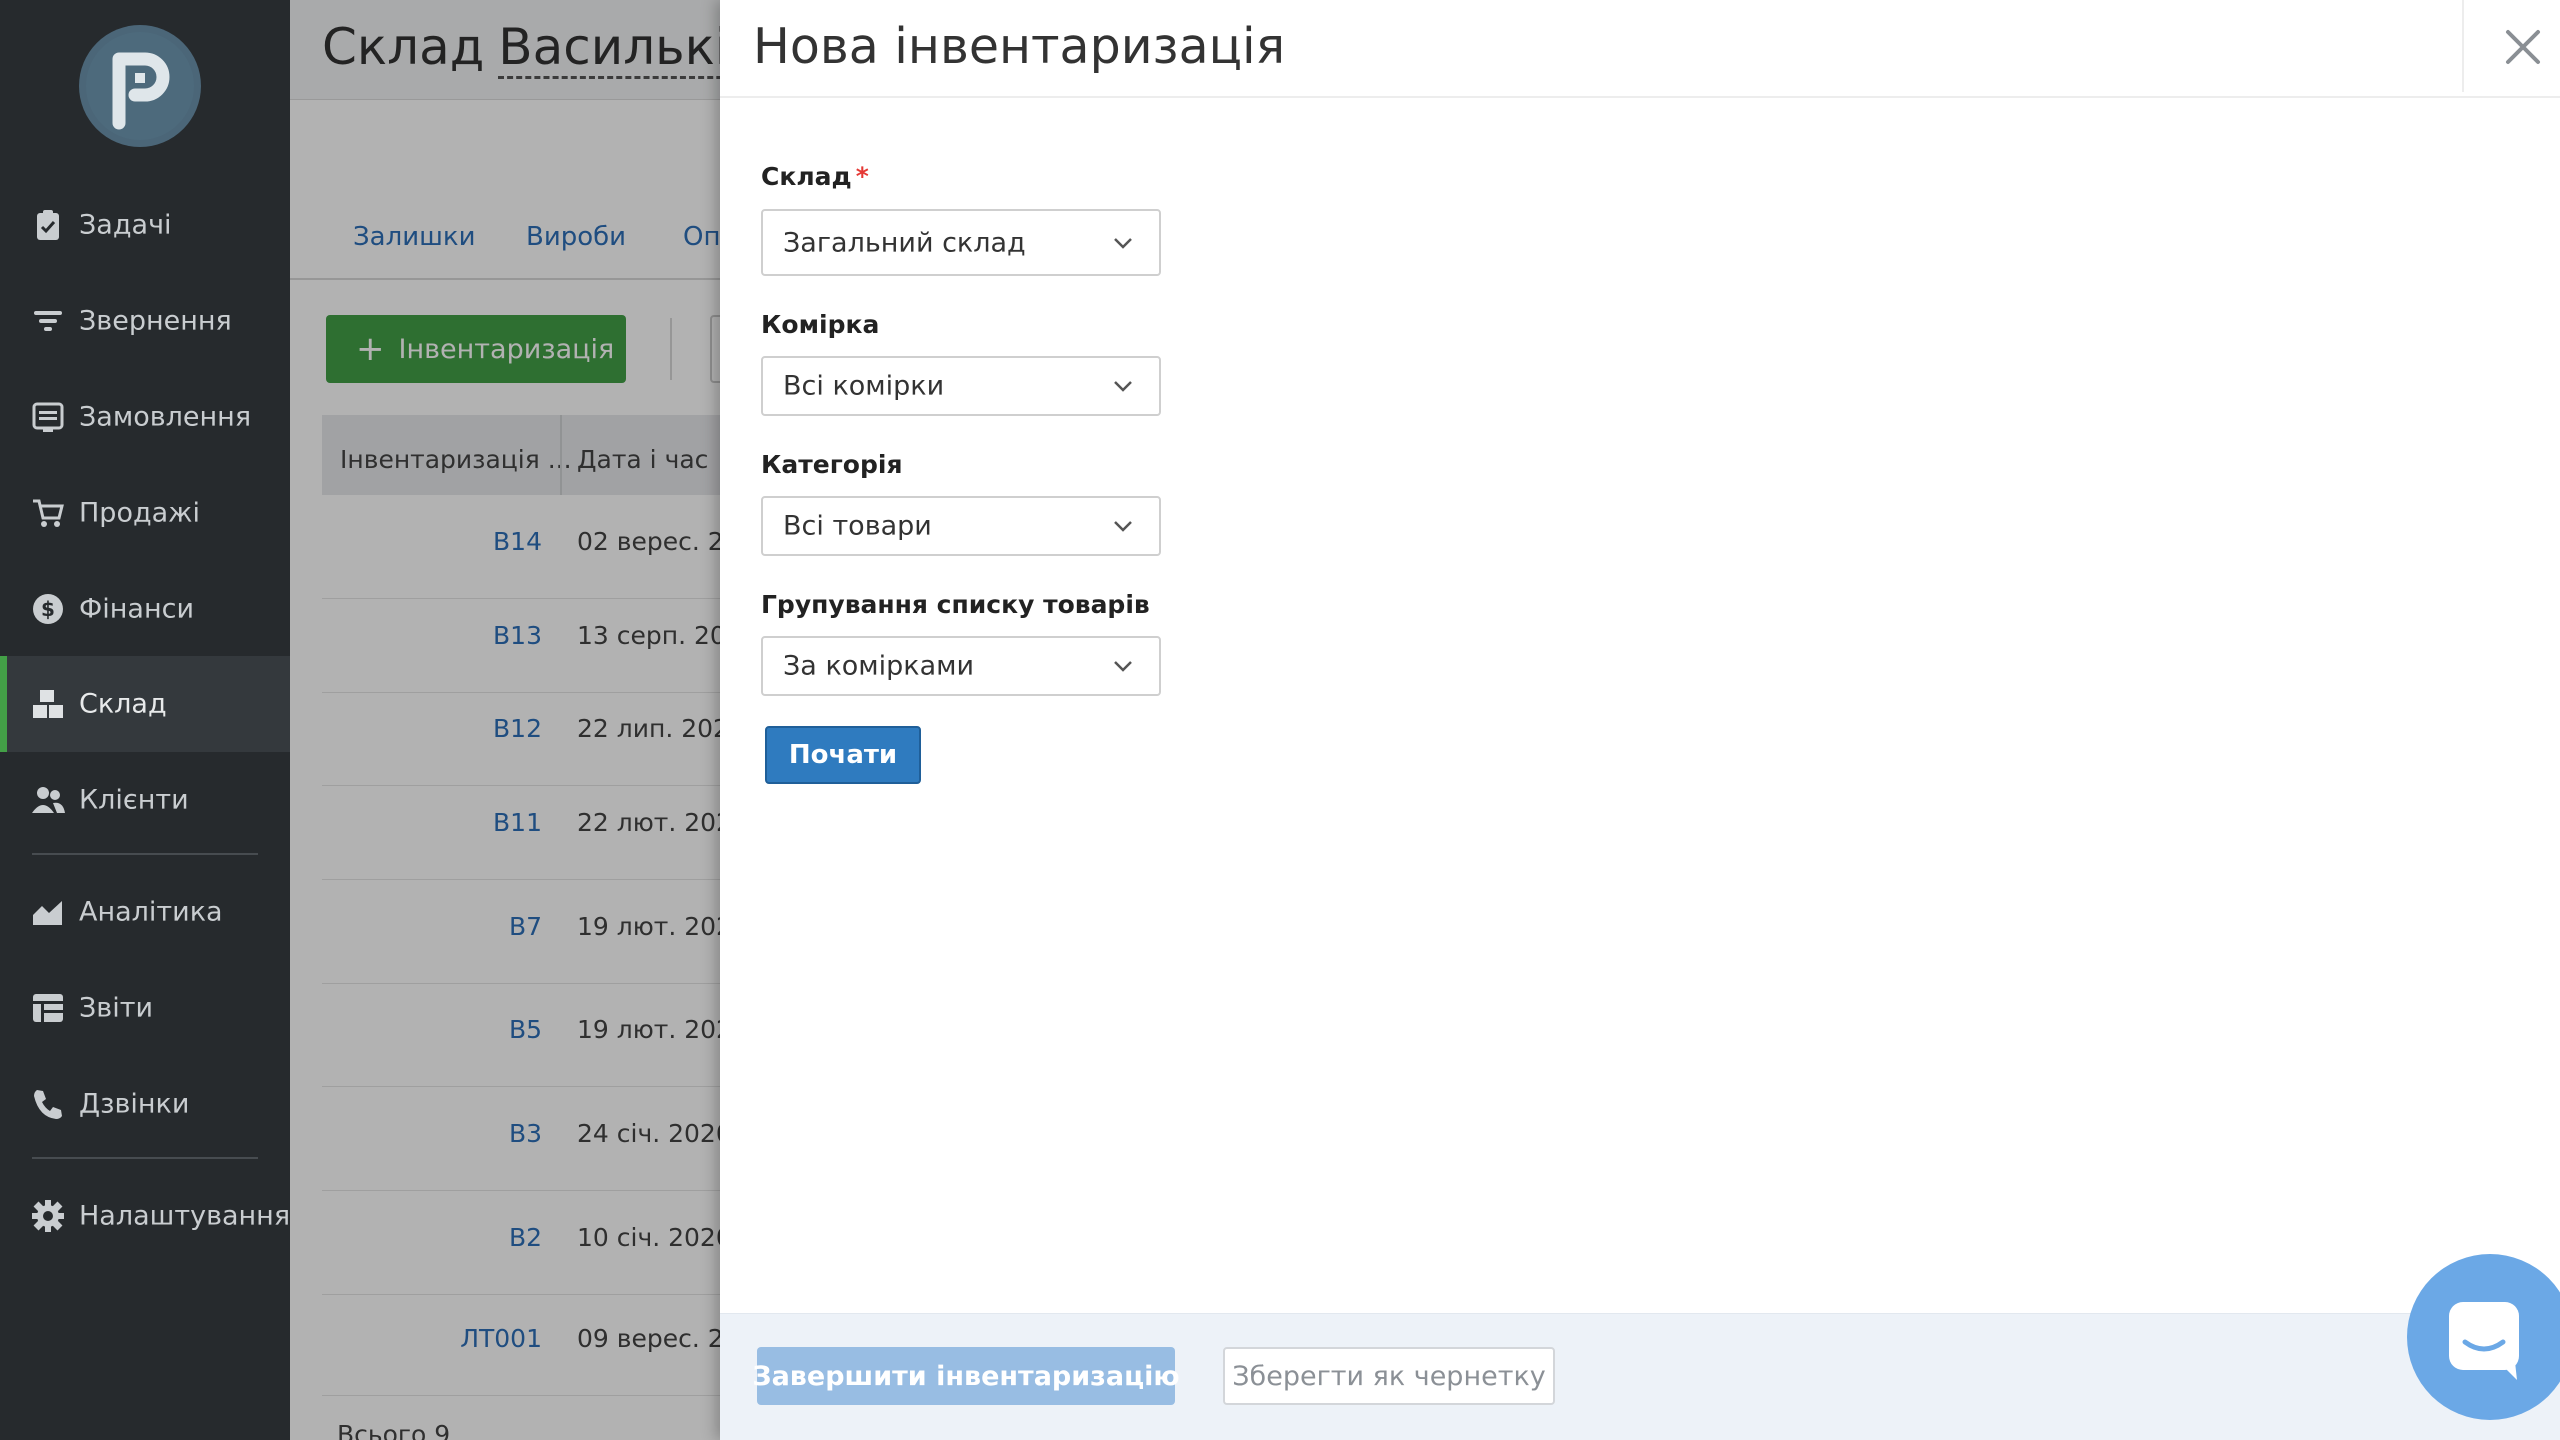 The width and height of the screenshot is (2560, 1440). I want to click on close-button, so click(2523, 47).